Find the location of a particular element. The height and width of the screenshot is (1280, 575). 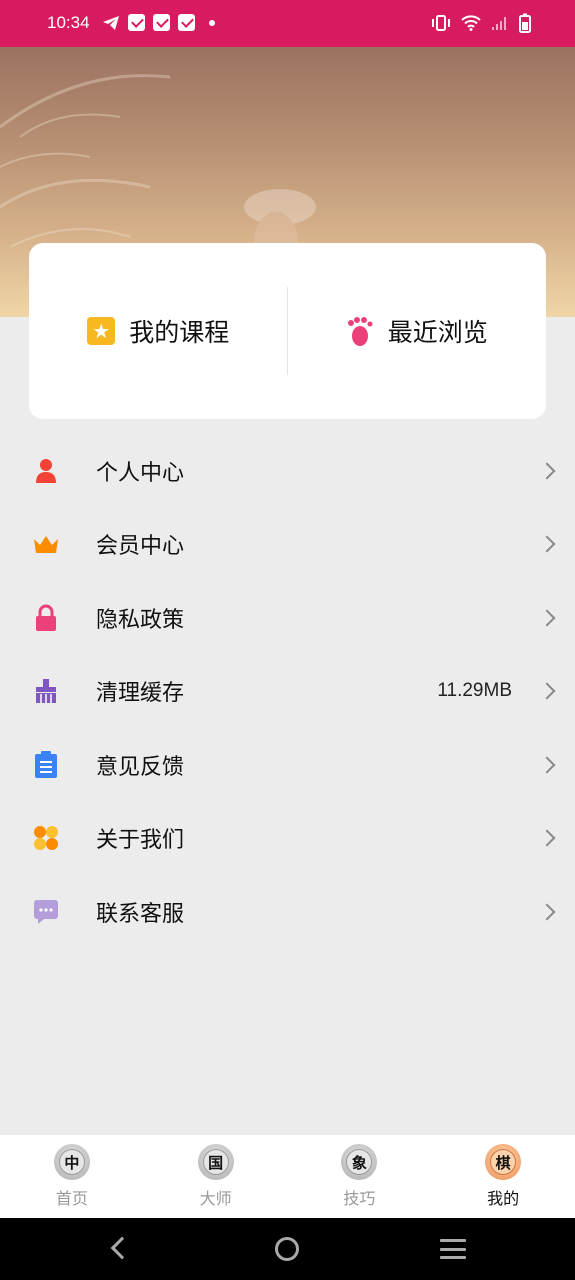

chess-piece-icon: 棋 is located at coordinates (503, 1162).